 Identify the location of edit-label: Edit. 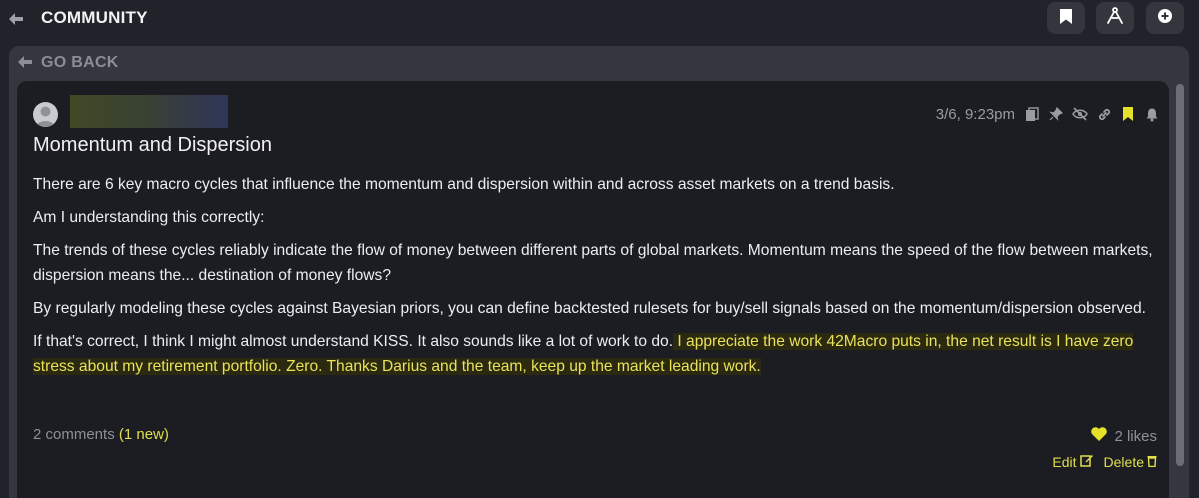
(1064, 461).